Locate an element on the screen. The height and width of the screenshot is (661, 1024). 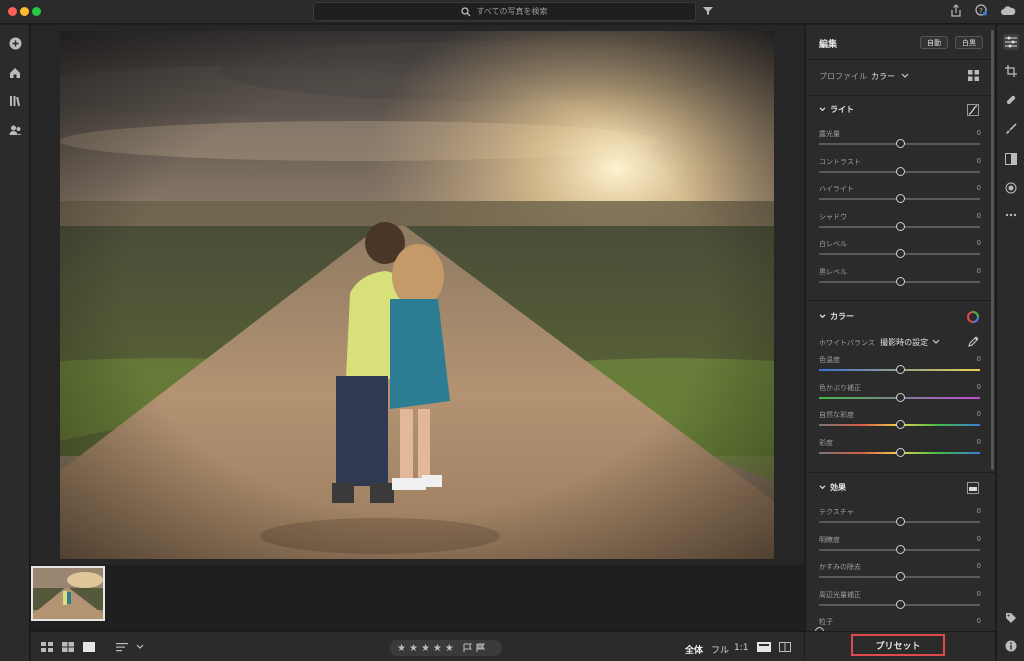
star-1: ★ is located at coordinates (401, 648).